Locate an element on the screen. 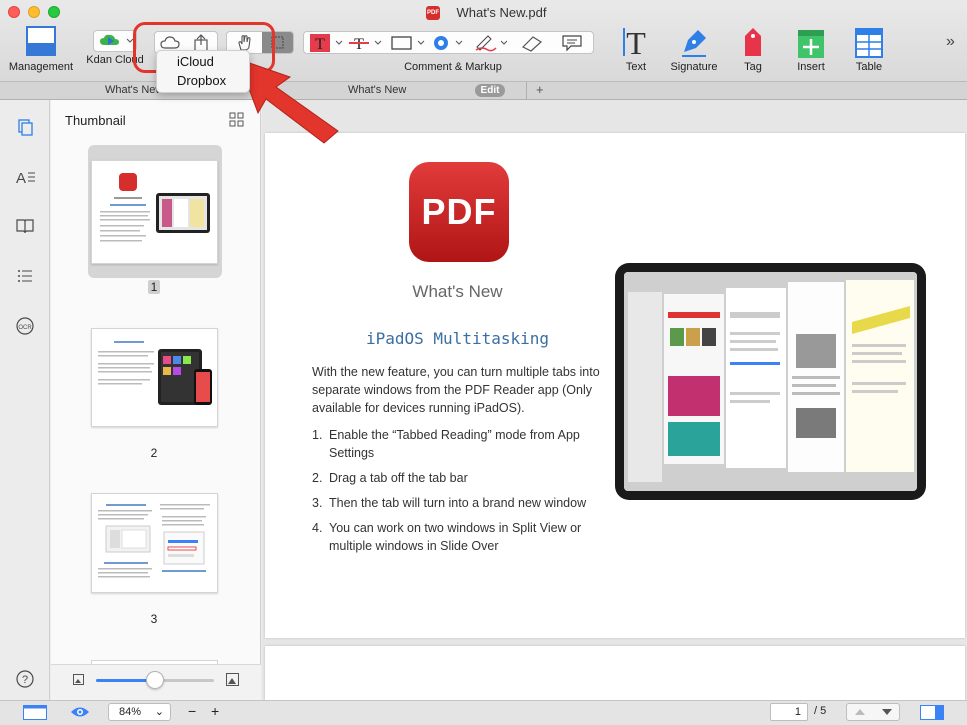 This screenshot has width=967, height=725. window-title: What's New.pdf is located at coordinates (501, 12).